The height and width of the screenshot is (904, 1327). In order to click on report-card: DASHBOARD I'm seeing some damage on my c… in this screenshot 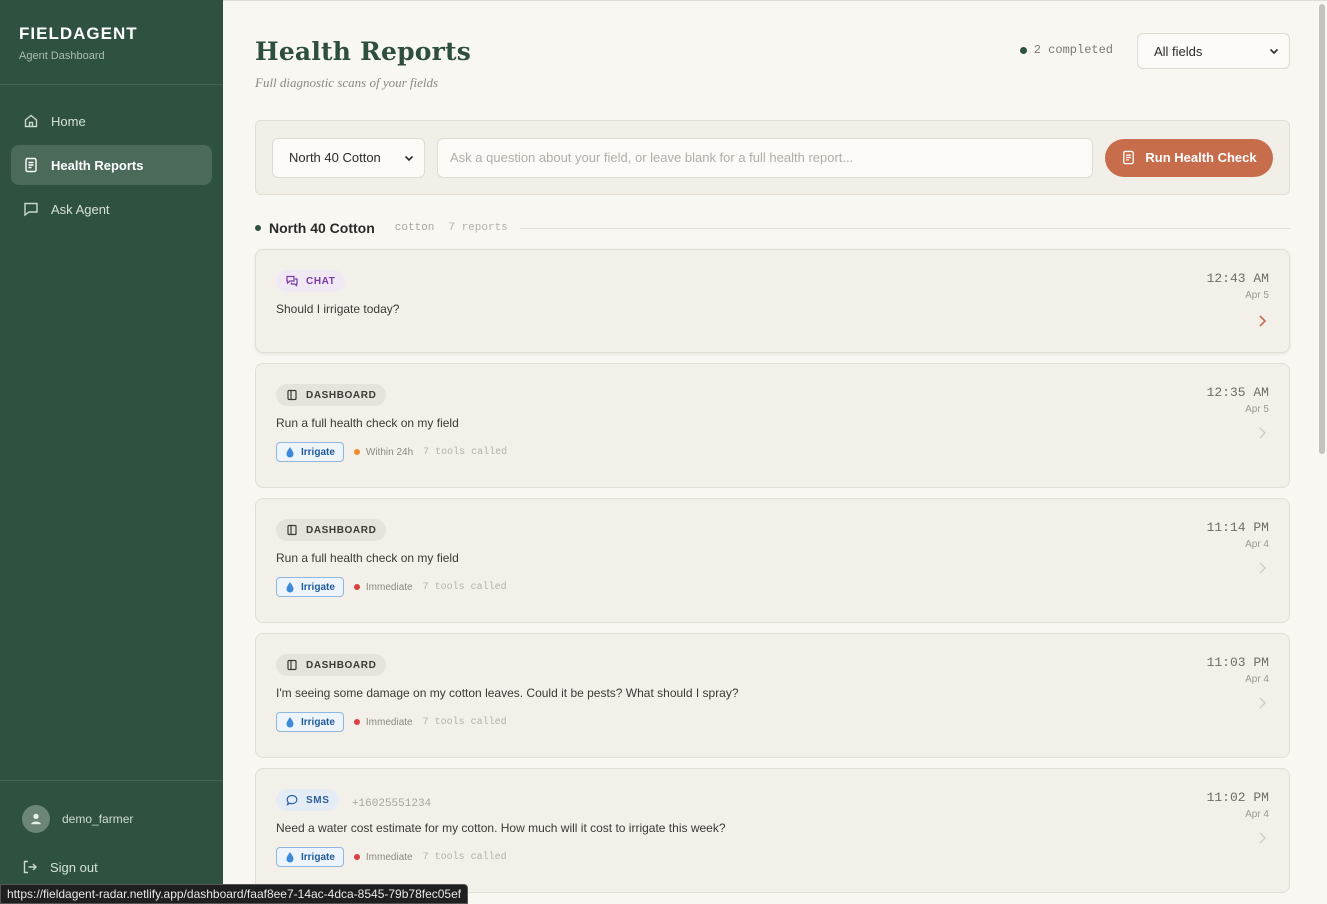, I will do `click(772, 695)`.